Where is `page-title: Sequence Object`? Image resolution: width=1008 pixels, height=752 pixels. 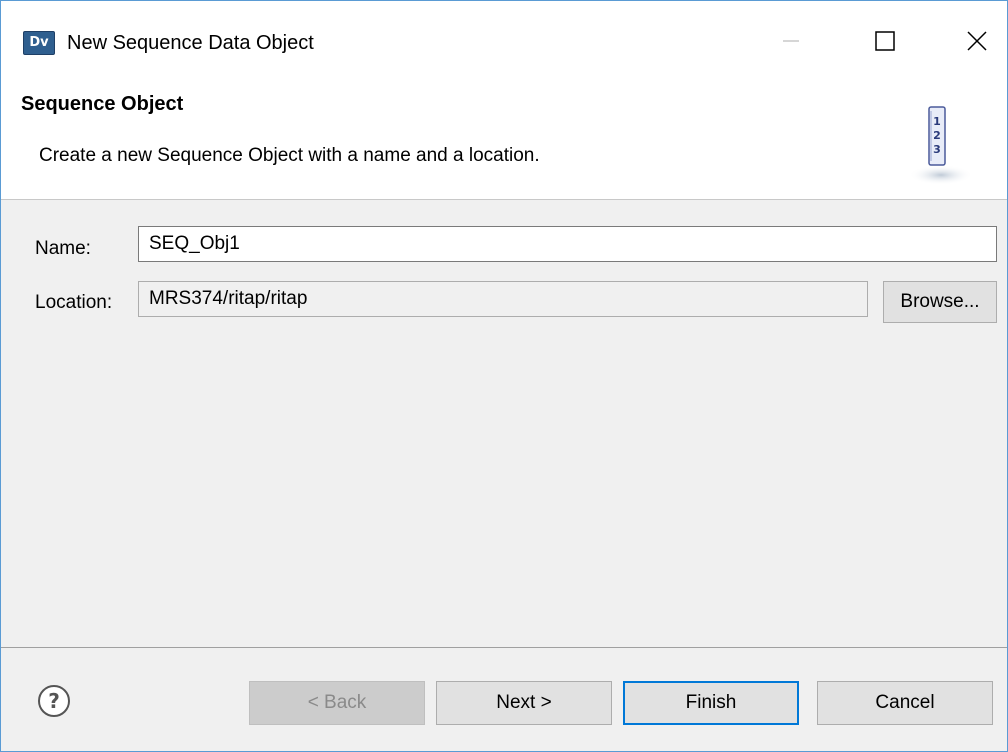
page-title: Sequence Object is located at coordinates (102, 104).